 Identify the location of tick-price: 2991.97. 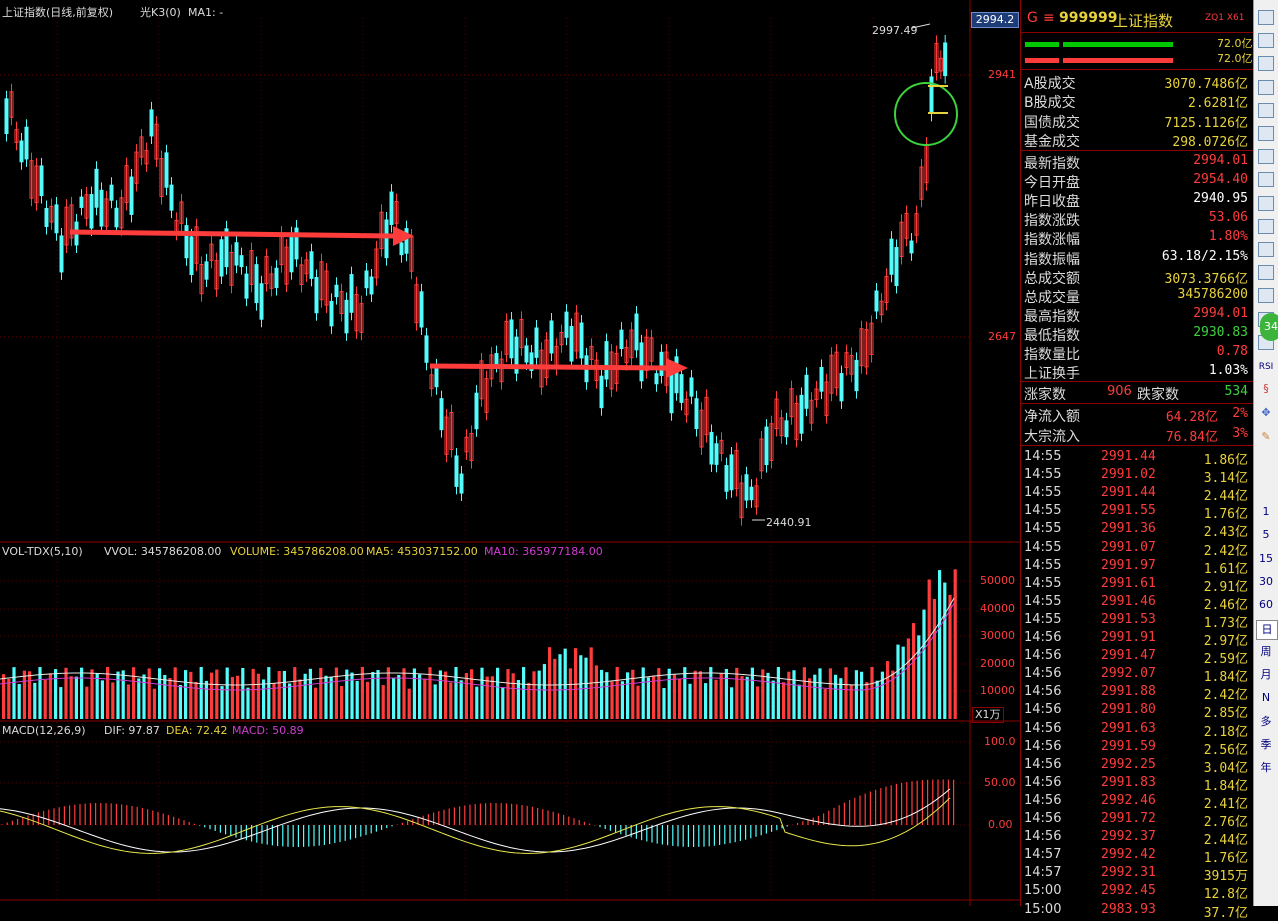
(1128, 565).